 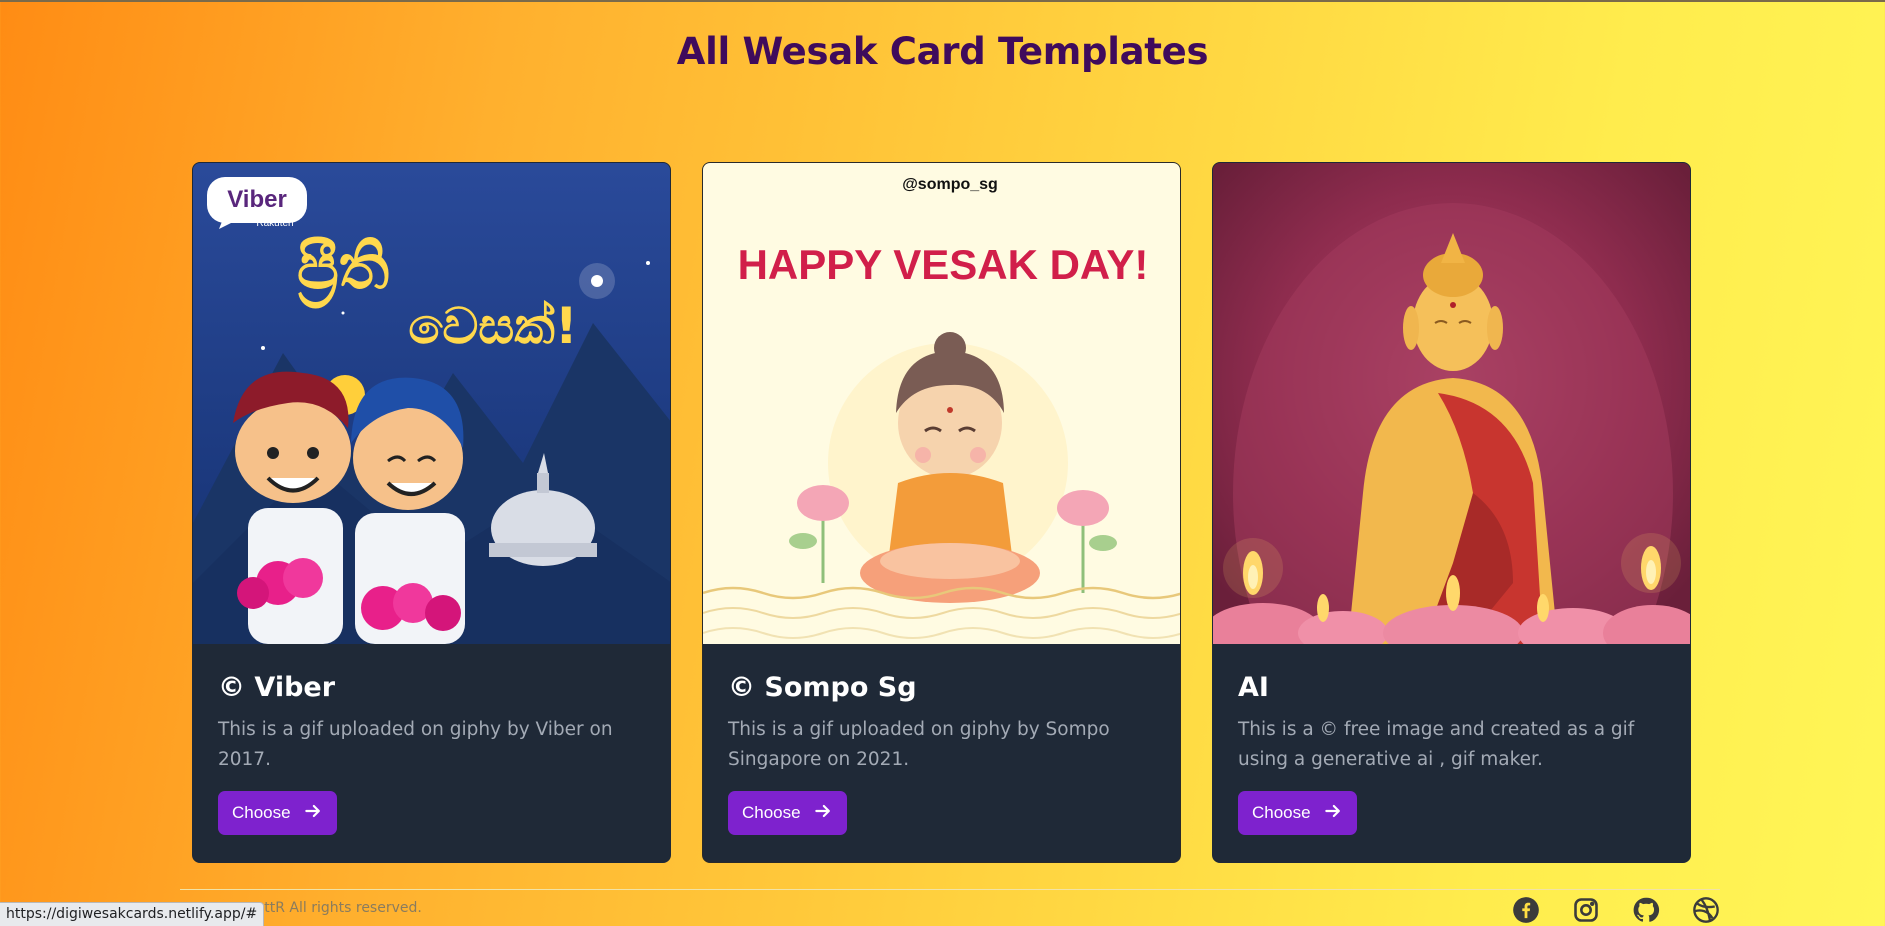 I want to click on viber-headline-2: වෙසක්!, so click(x=492, y=326).